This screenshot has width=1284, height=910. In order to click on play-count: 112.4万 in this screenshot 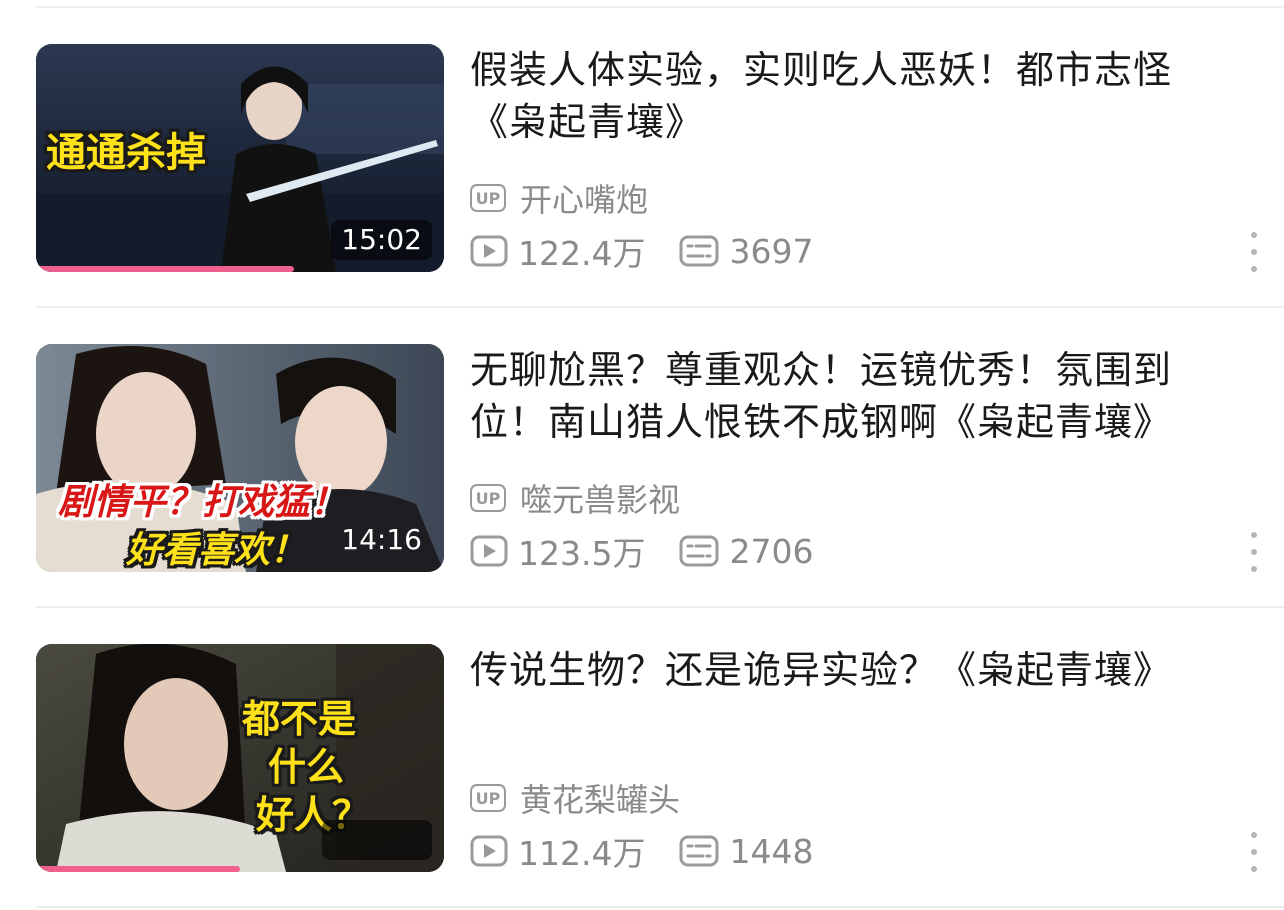, I will do `click(557, 851)`.